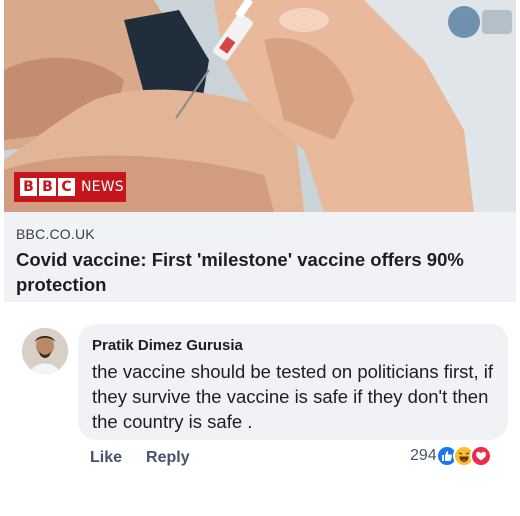 This screenshot has height=516, width=520. Describe the element at coordinates (423, 455) in the screenshot. I see `reaction-count: 294` at that location.